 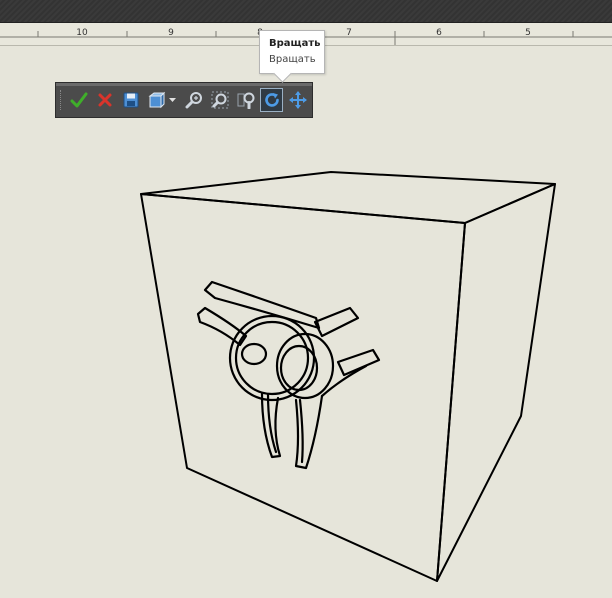 What do you see at coordinates (439, 33) in the screenshot?
I see `ruler-label: 6` at bounding box center [439, 33].